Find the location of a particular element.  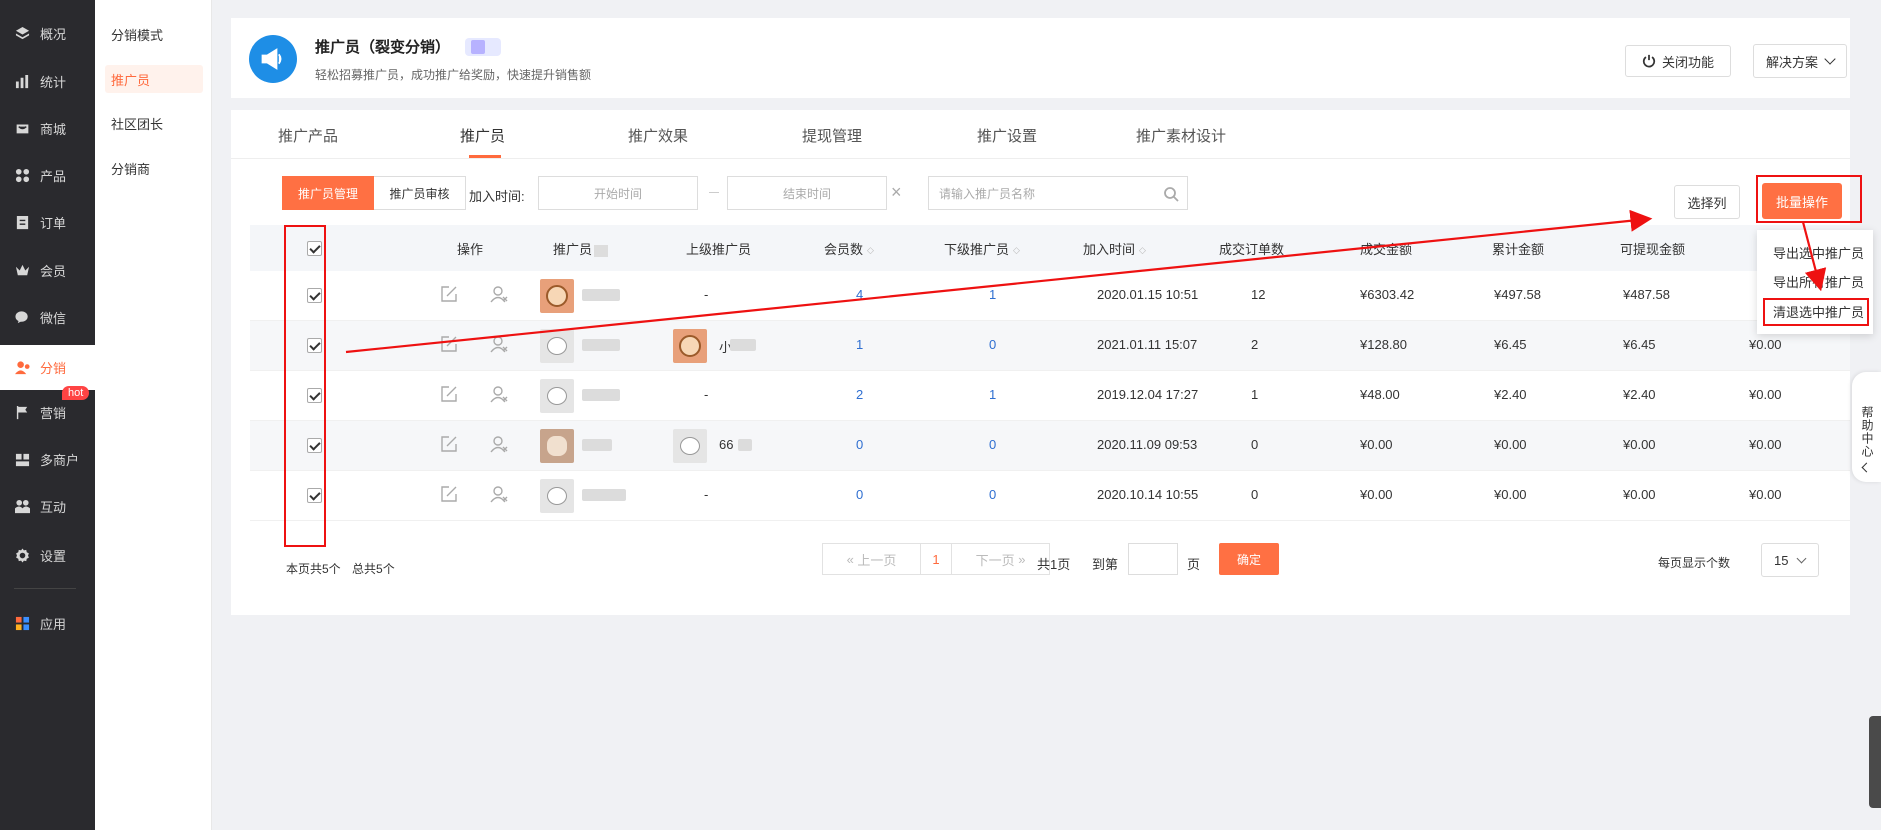

tab-promote-products: 推广产品 is located at coordinates (308, 135).